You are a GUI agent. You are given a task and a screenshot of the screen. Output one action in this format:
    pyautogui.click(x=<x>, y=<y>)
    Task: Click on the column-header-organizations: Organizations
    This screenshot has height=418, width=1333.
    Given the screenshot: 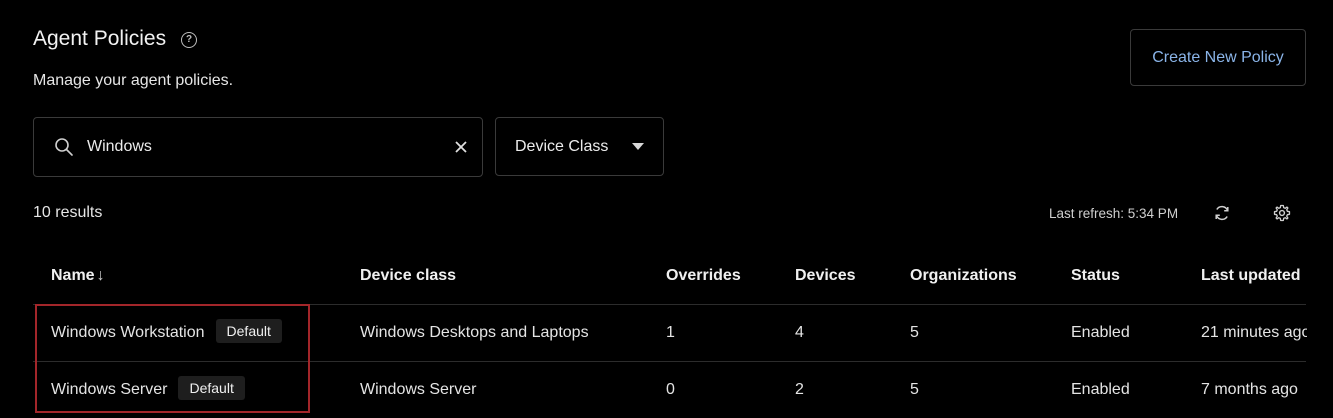 What is the action you would take?
    pyautogui.click(x=963, y=276)
    